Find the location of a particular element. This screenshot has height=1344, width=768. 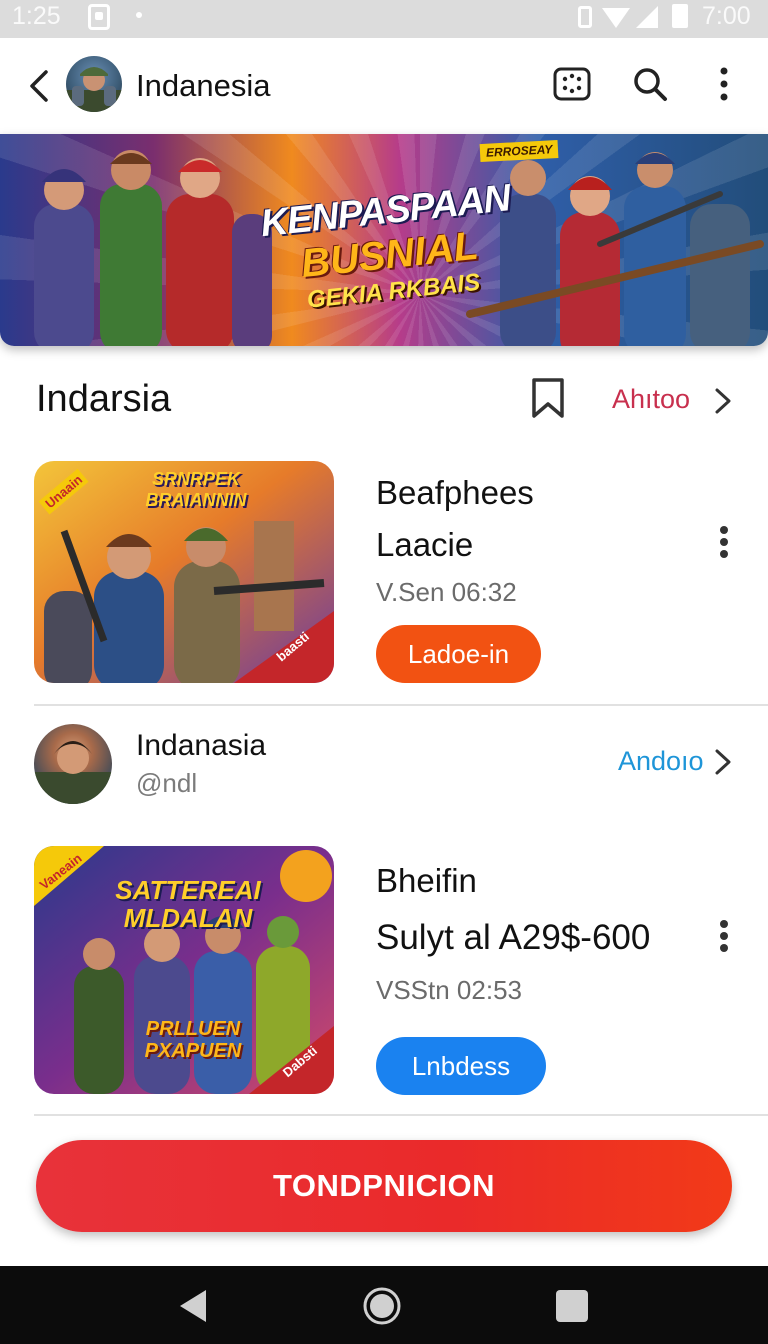

toolbar-title: Indanesia is located at coordinates (203, 85).